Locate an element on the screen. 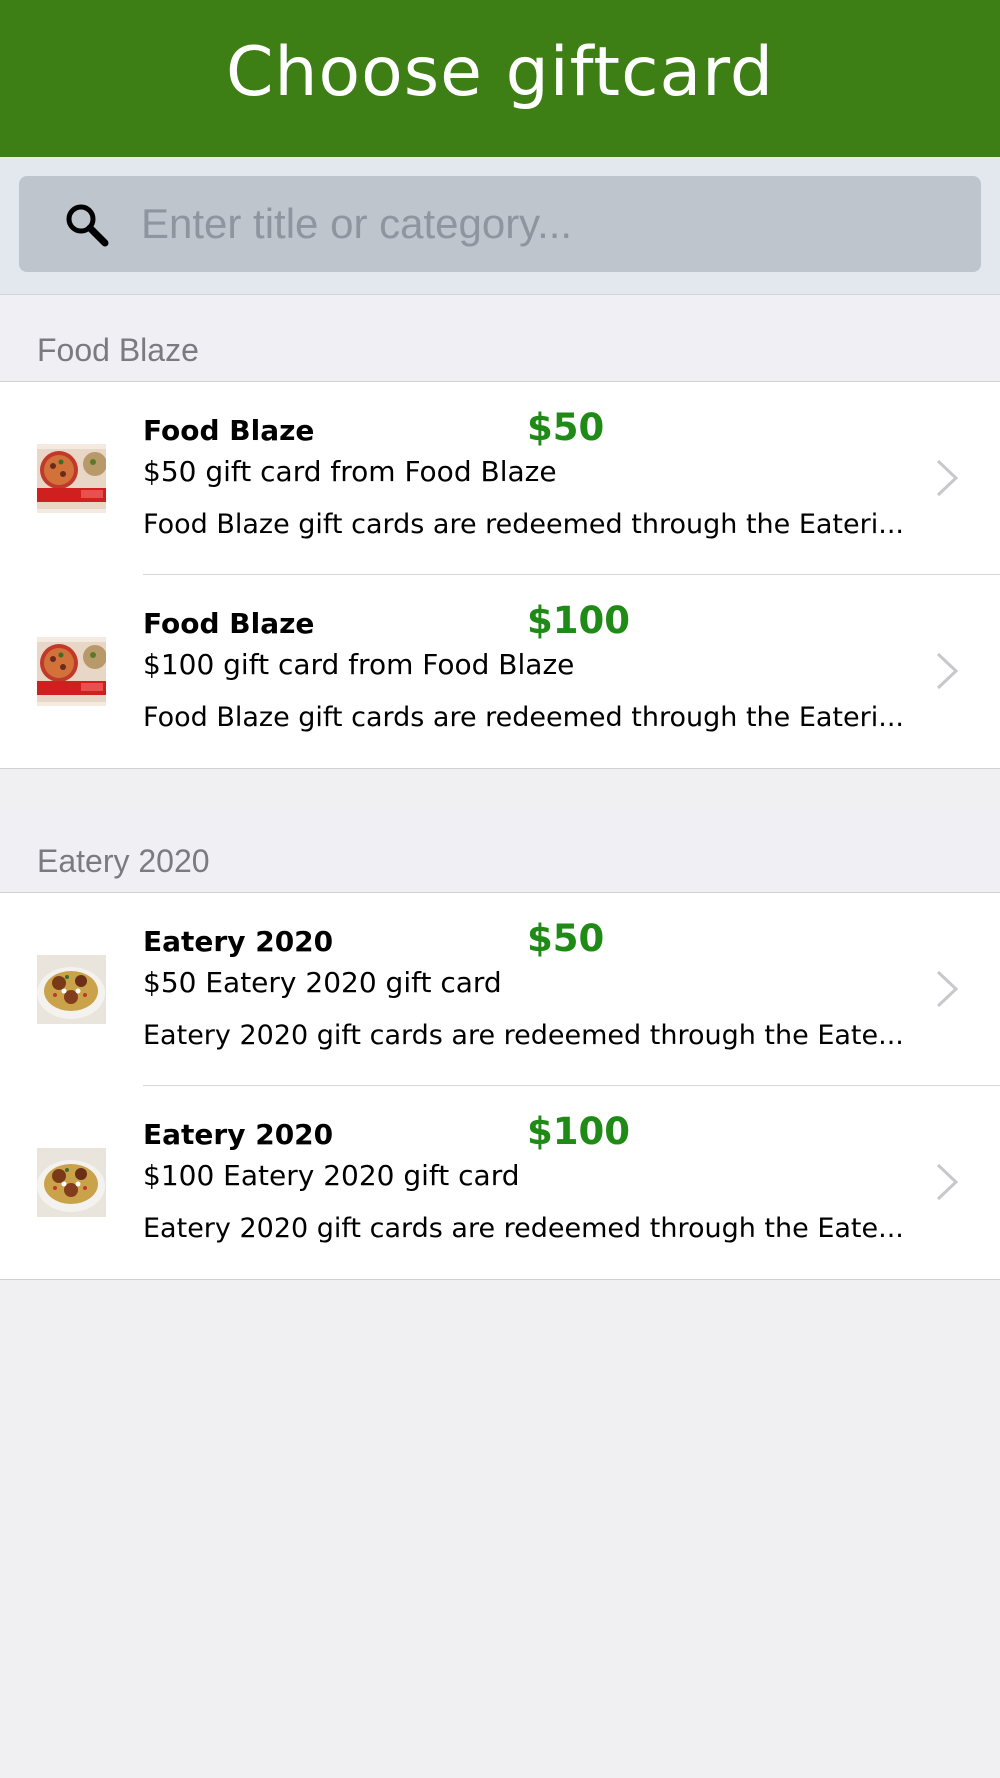 The height and width of the screenshot is (1778, 1000). item-subtitle: $100 Eatery 2020 gift card is located at coordinates (331, 1175).